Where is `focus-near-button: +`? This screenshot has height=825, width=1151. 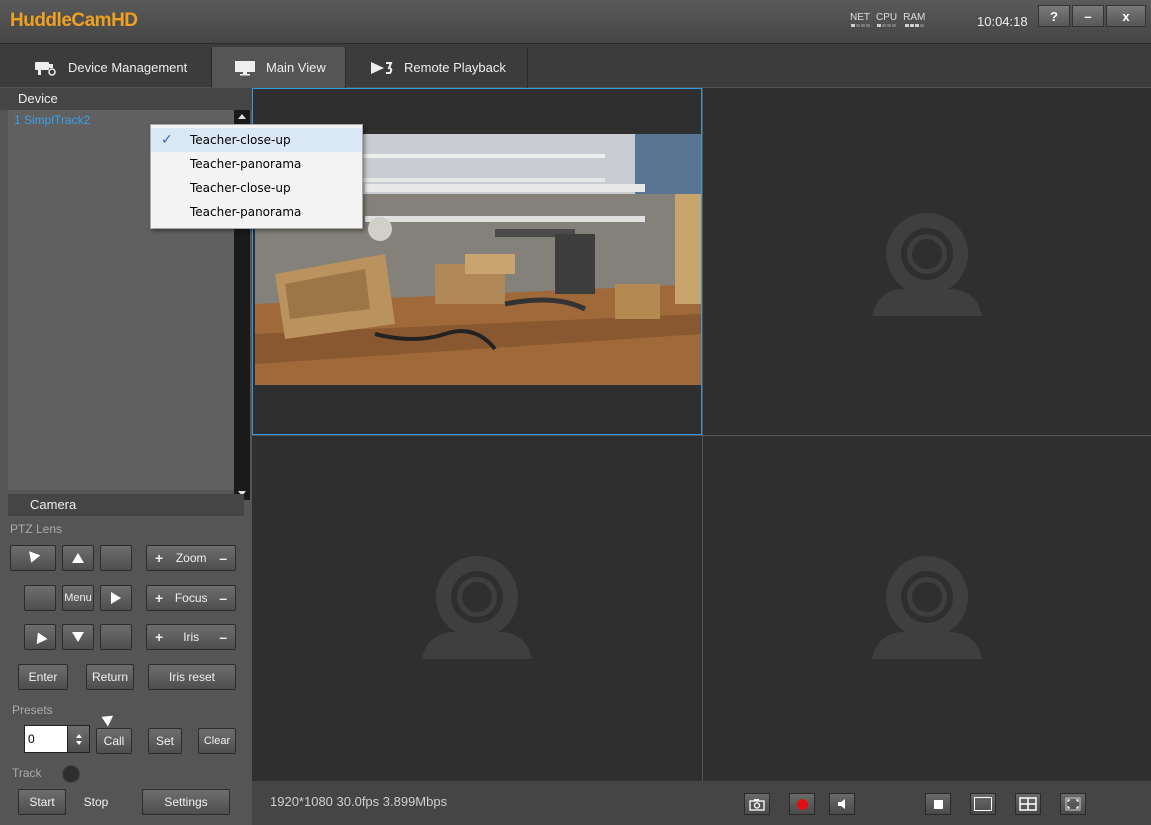
focus-near-button: + is located at coordinates (159, 598).